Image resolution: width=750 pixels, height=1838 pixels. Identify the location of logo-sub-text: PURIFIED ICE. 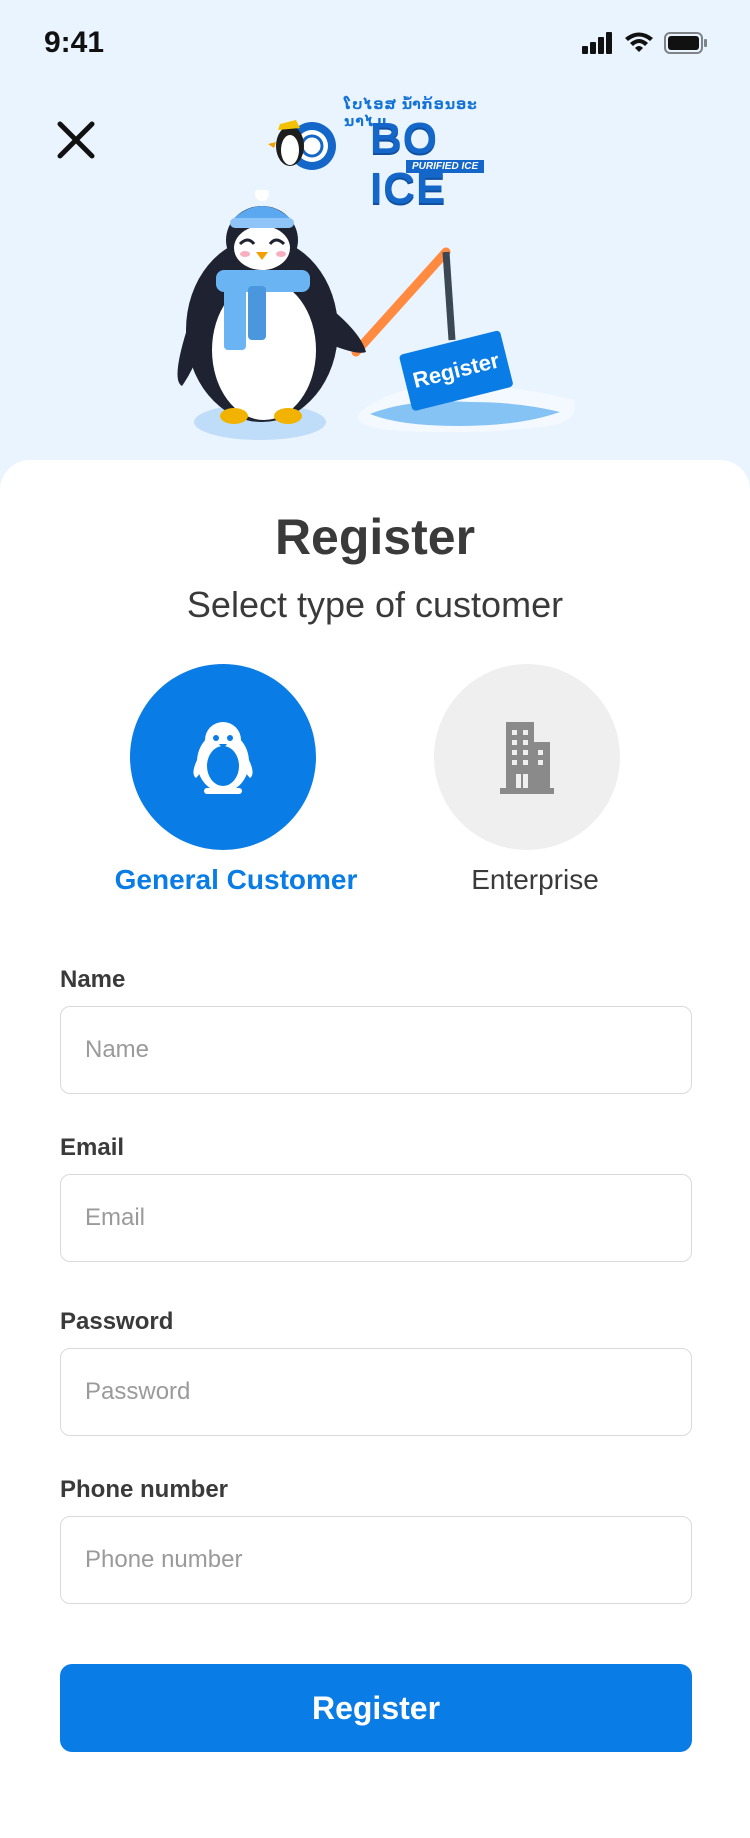
(445, 166).